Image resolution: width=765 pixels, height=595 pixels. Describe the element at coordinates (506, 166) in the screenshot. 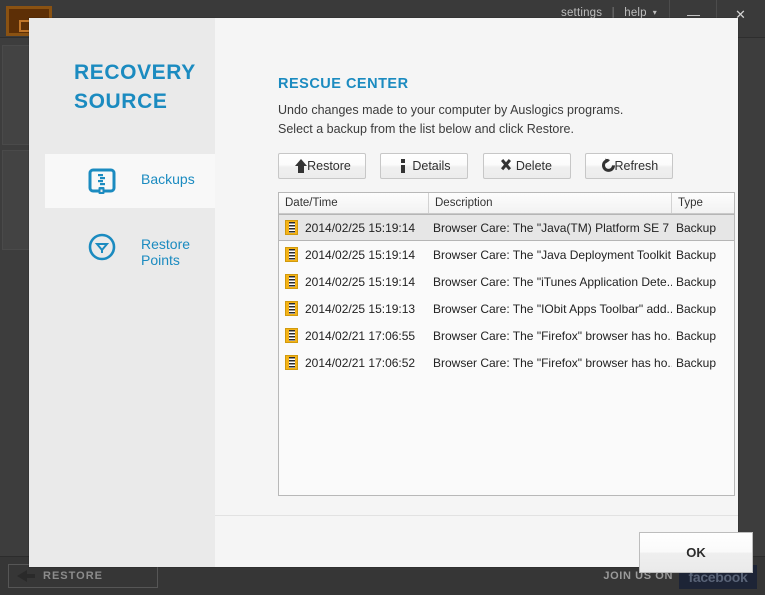

I see `x-cross-icon` at that location.